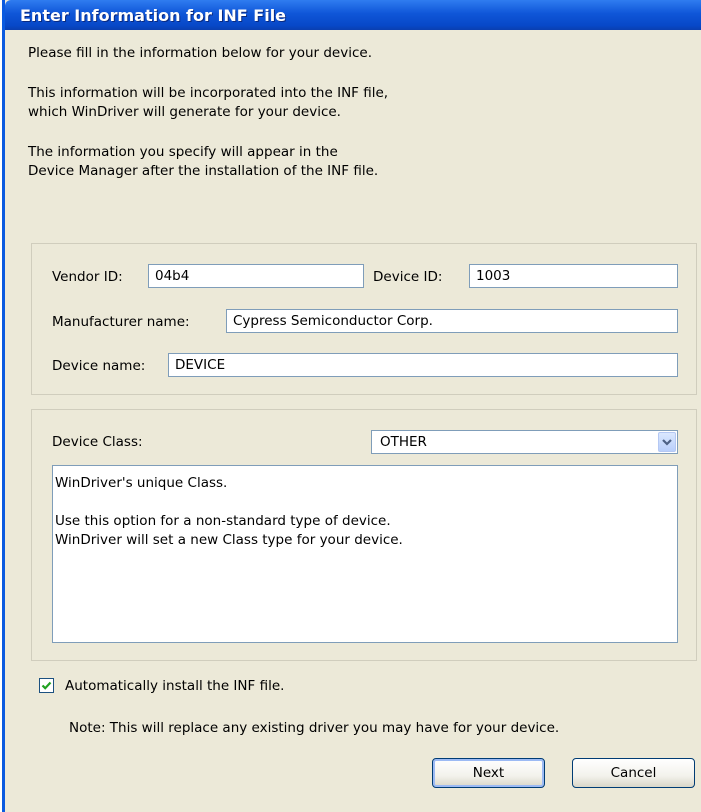 The height and width of the screenshot is (812, 701). Describe the element at coordinates (141, 483) in the screenshot. I see `description-line-1: WinDriver's unique Class.` at that location.